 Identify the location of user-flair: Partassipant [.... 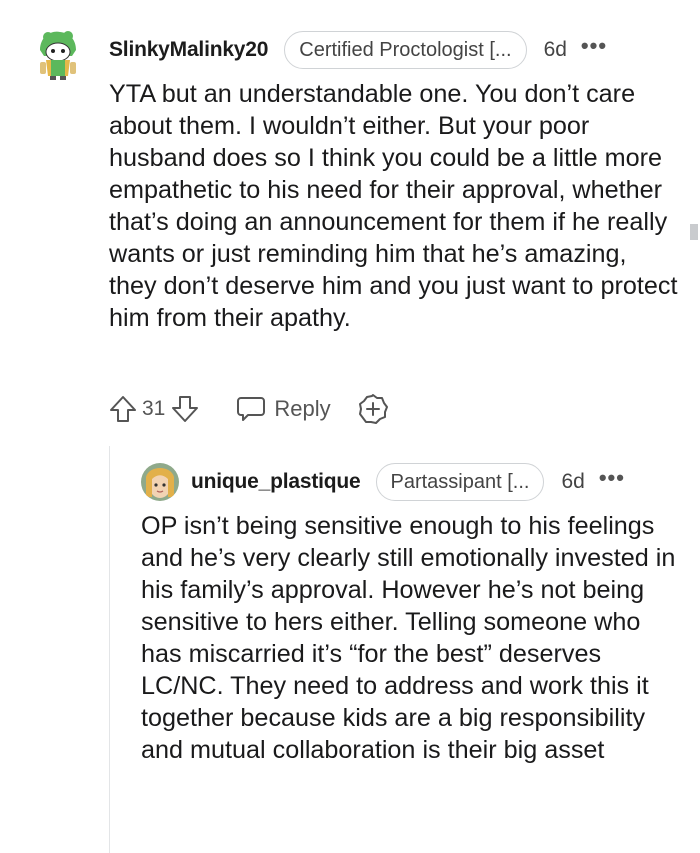
(460, 482).